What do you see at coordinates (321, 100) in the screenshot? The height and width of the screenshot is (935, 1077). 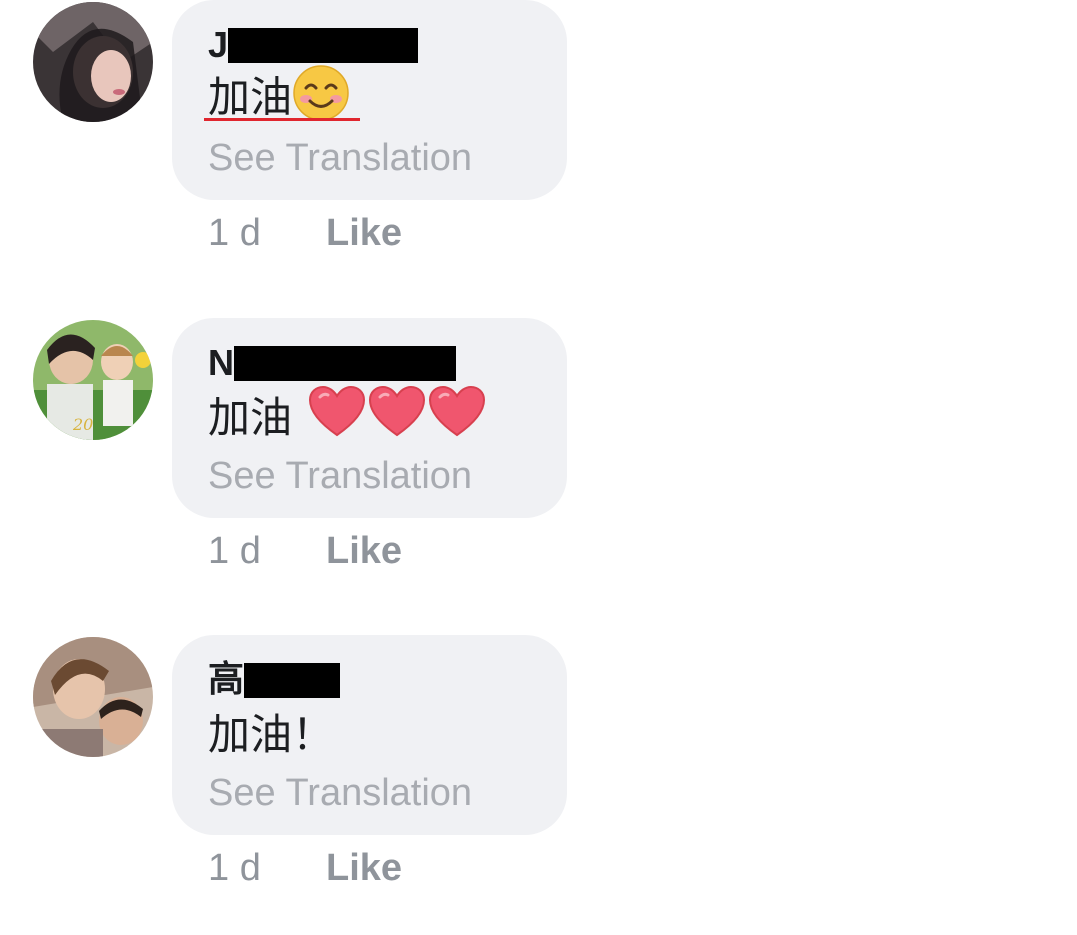 I see `smiling-face-emoji-icon` at bounding box center [321, 100].